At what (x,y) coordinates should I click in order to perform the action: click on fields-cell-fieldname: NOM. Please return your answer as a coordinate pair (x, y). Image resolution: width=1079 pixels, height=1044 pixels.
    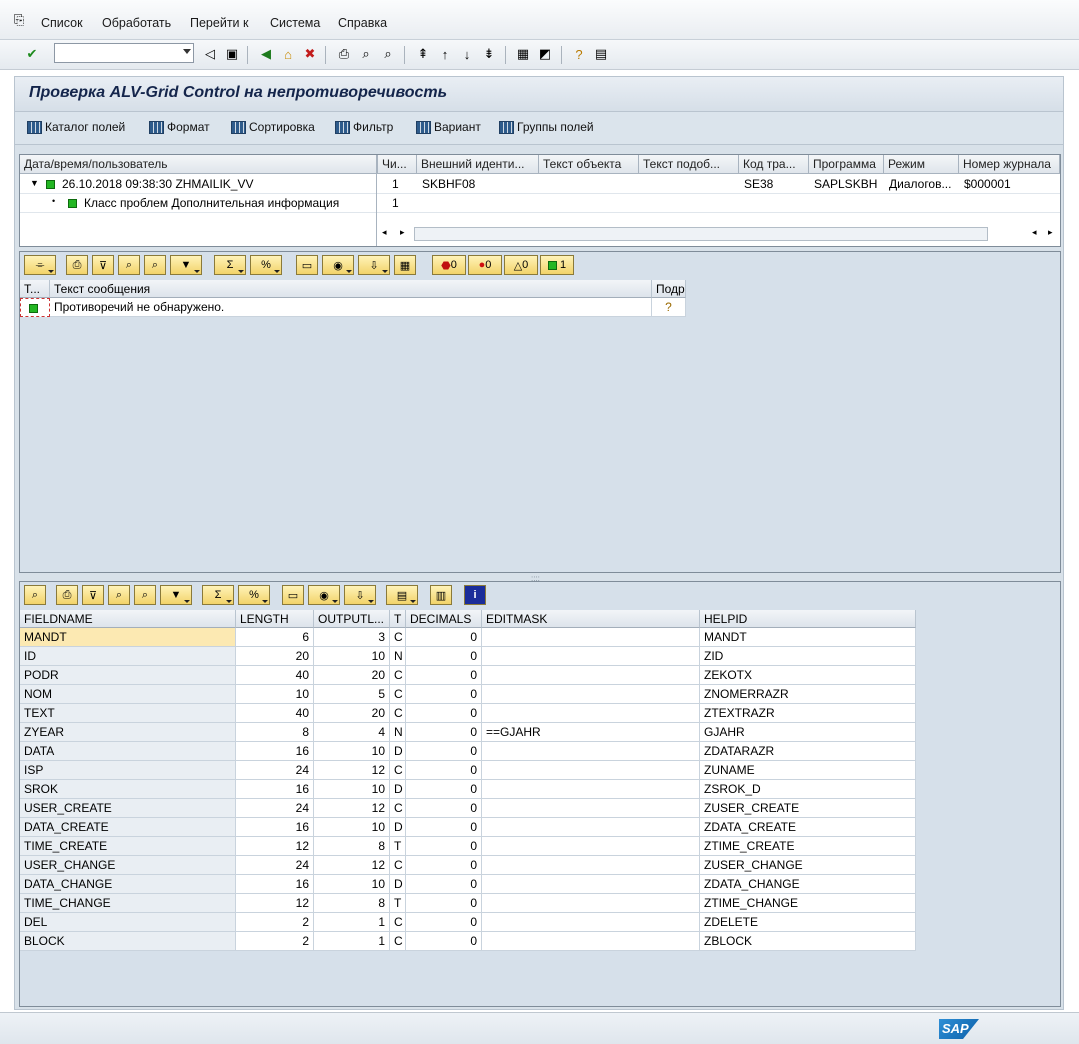
    Looking at the image, I should click on (128, 694).